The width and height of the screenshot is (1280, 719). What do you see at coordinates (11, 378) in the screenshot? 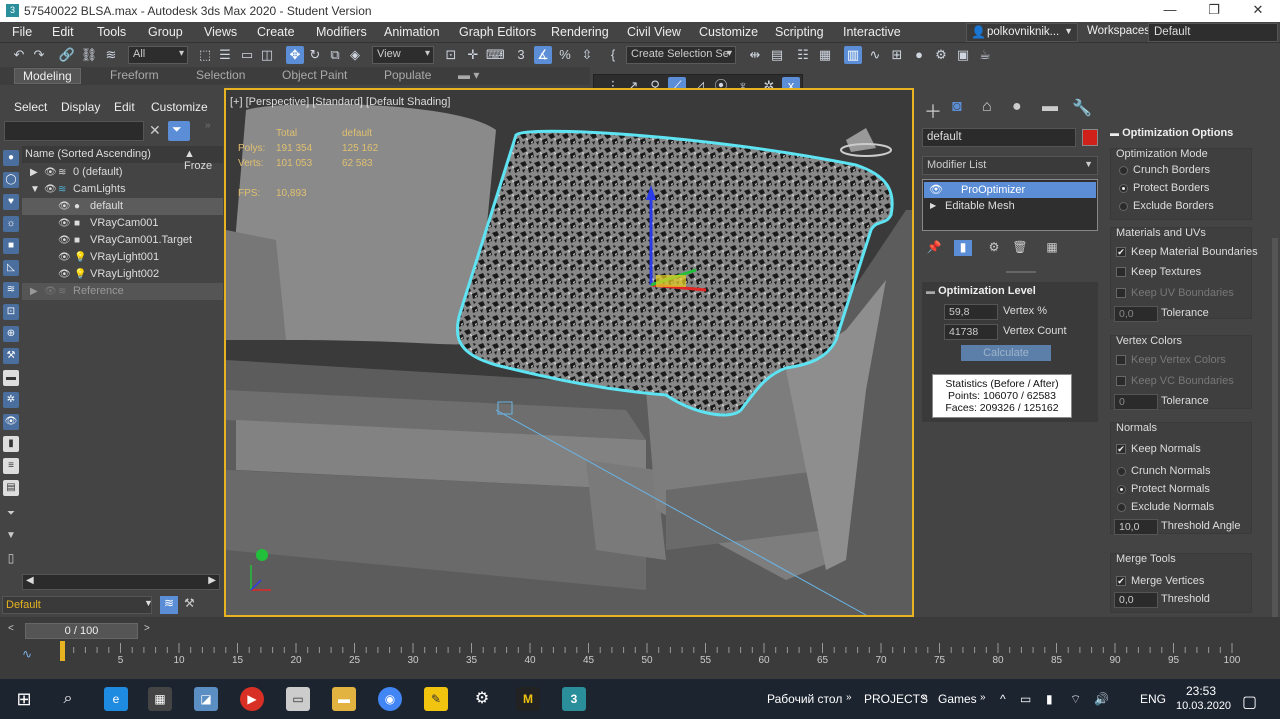
I see `containers-filter-icon: ▬` at bounding box center [11, 378].